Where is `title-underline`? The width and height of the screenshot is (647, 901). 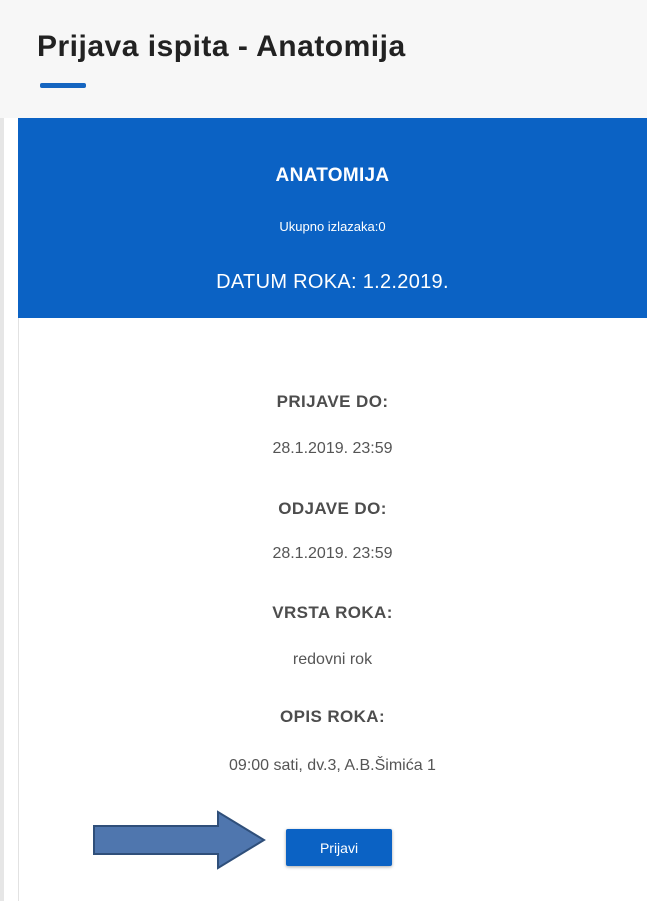
title-underline is located at coordinates (63, 85).